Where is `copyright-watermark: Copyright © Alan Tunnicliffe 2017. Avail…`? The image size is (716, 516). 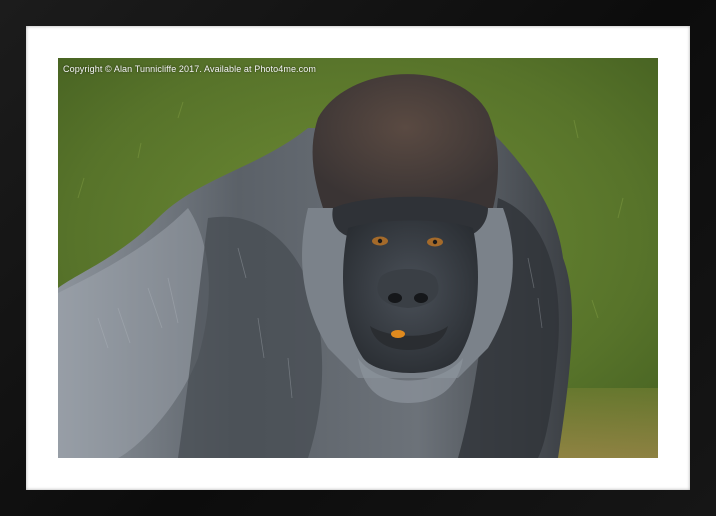
copyright-watermark: Copyright © Alan Tunnicliffe 2017. Avail… is located at coordinates (189, 69).